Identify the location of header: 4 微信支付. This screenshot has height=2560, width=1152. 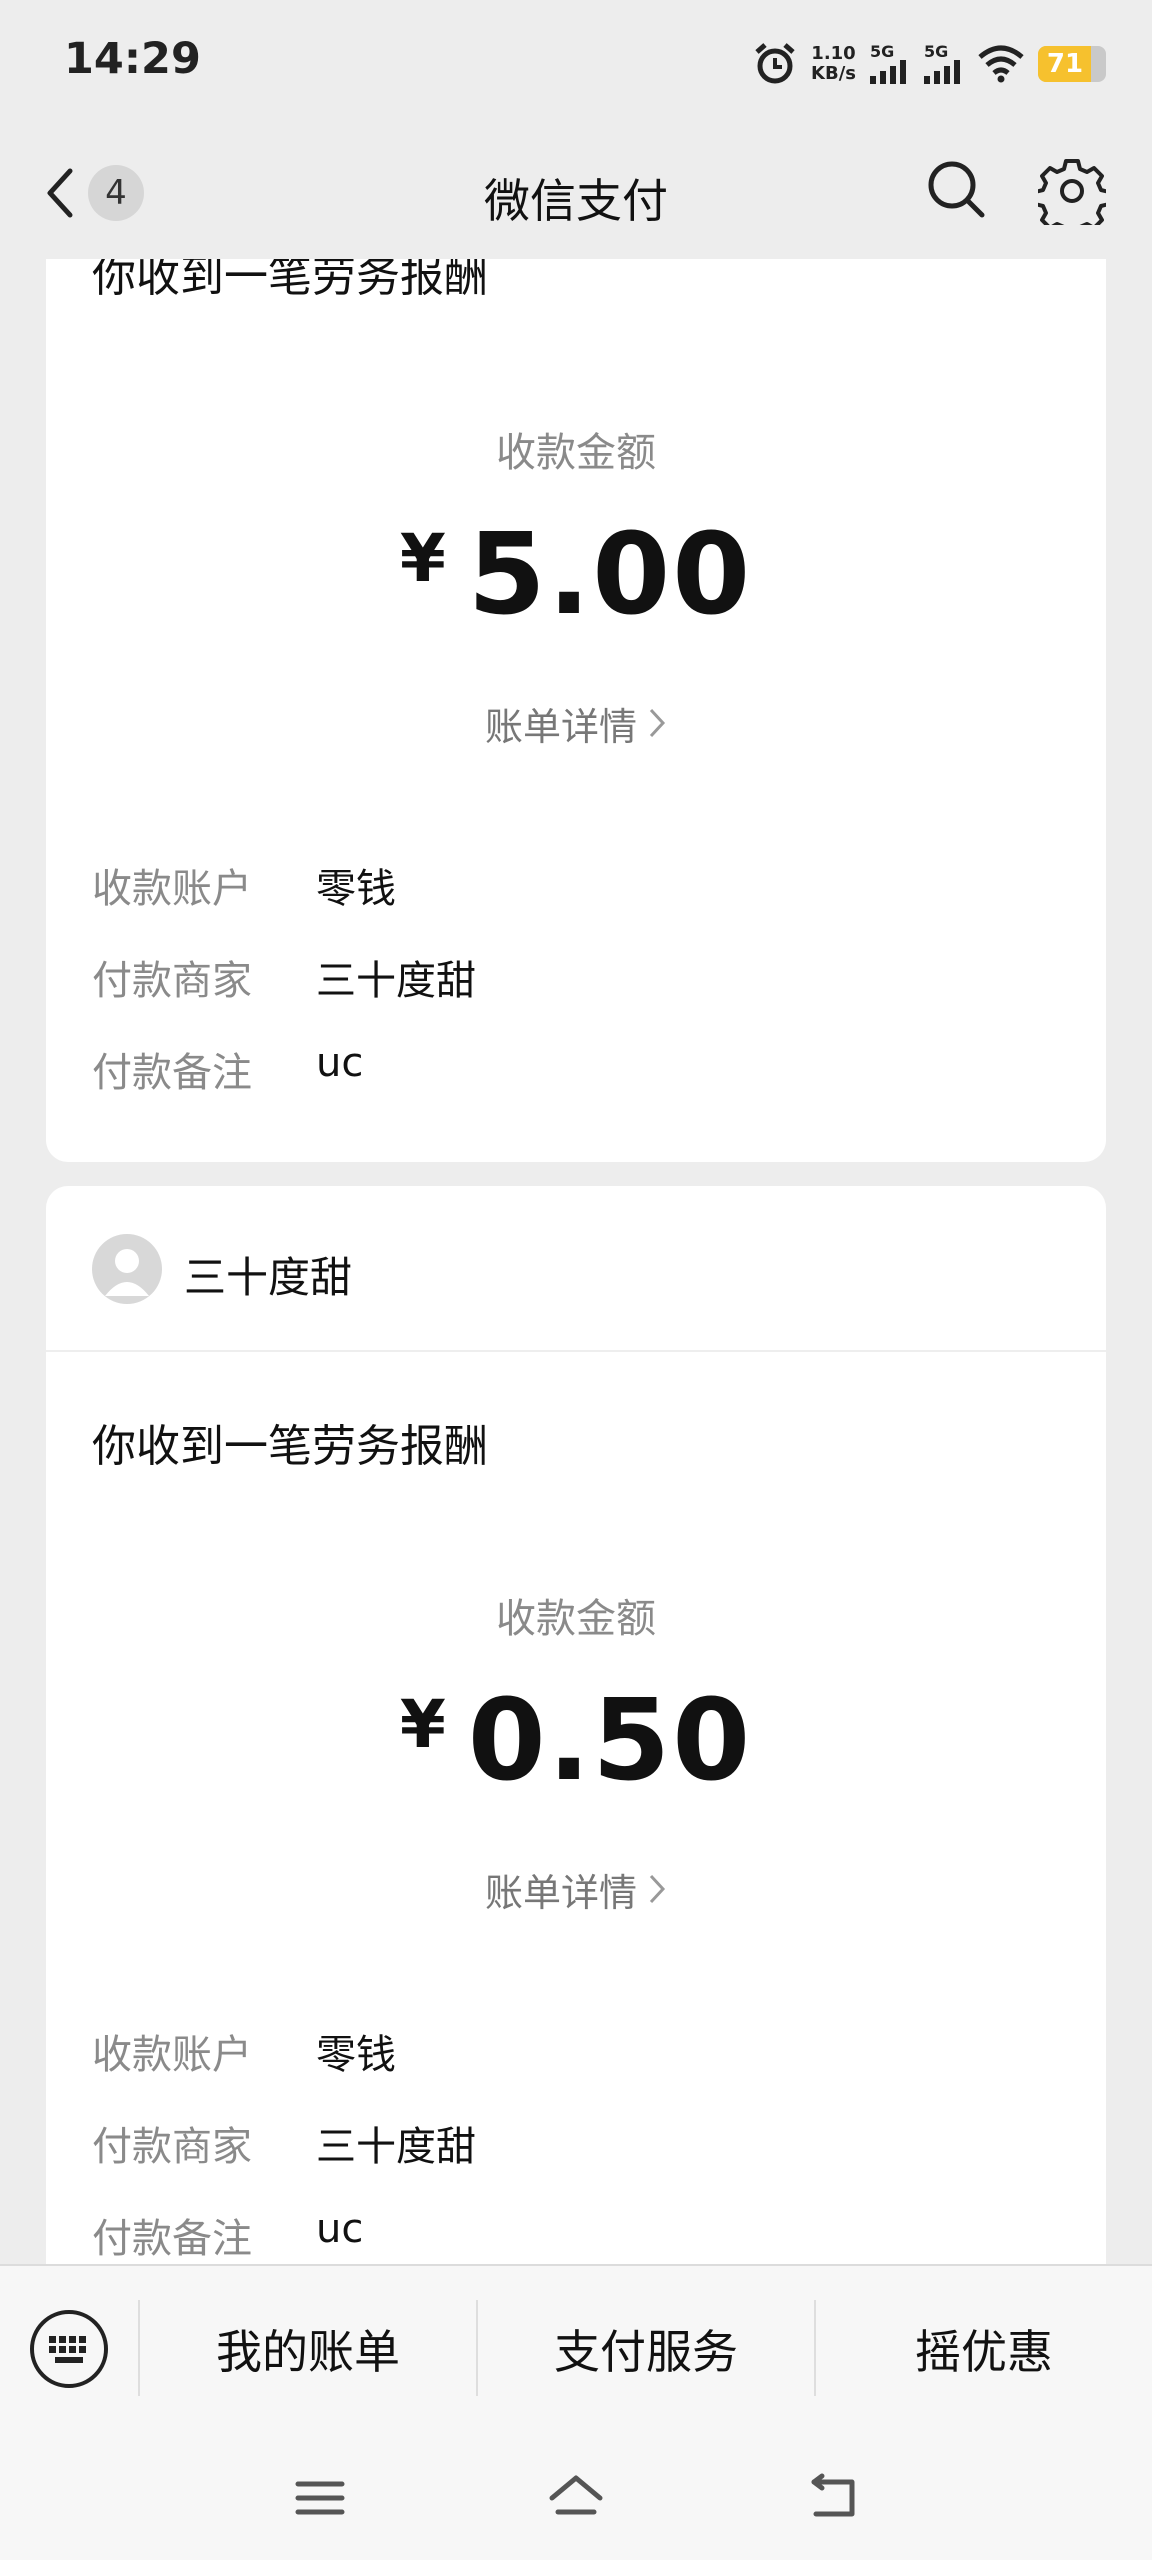
(576, 192).